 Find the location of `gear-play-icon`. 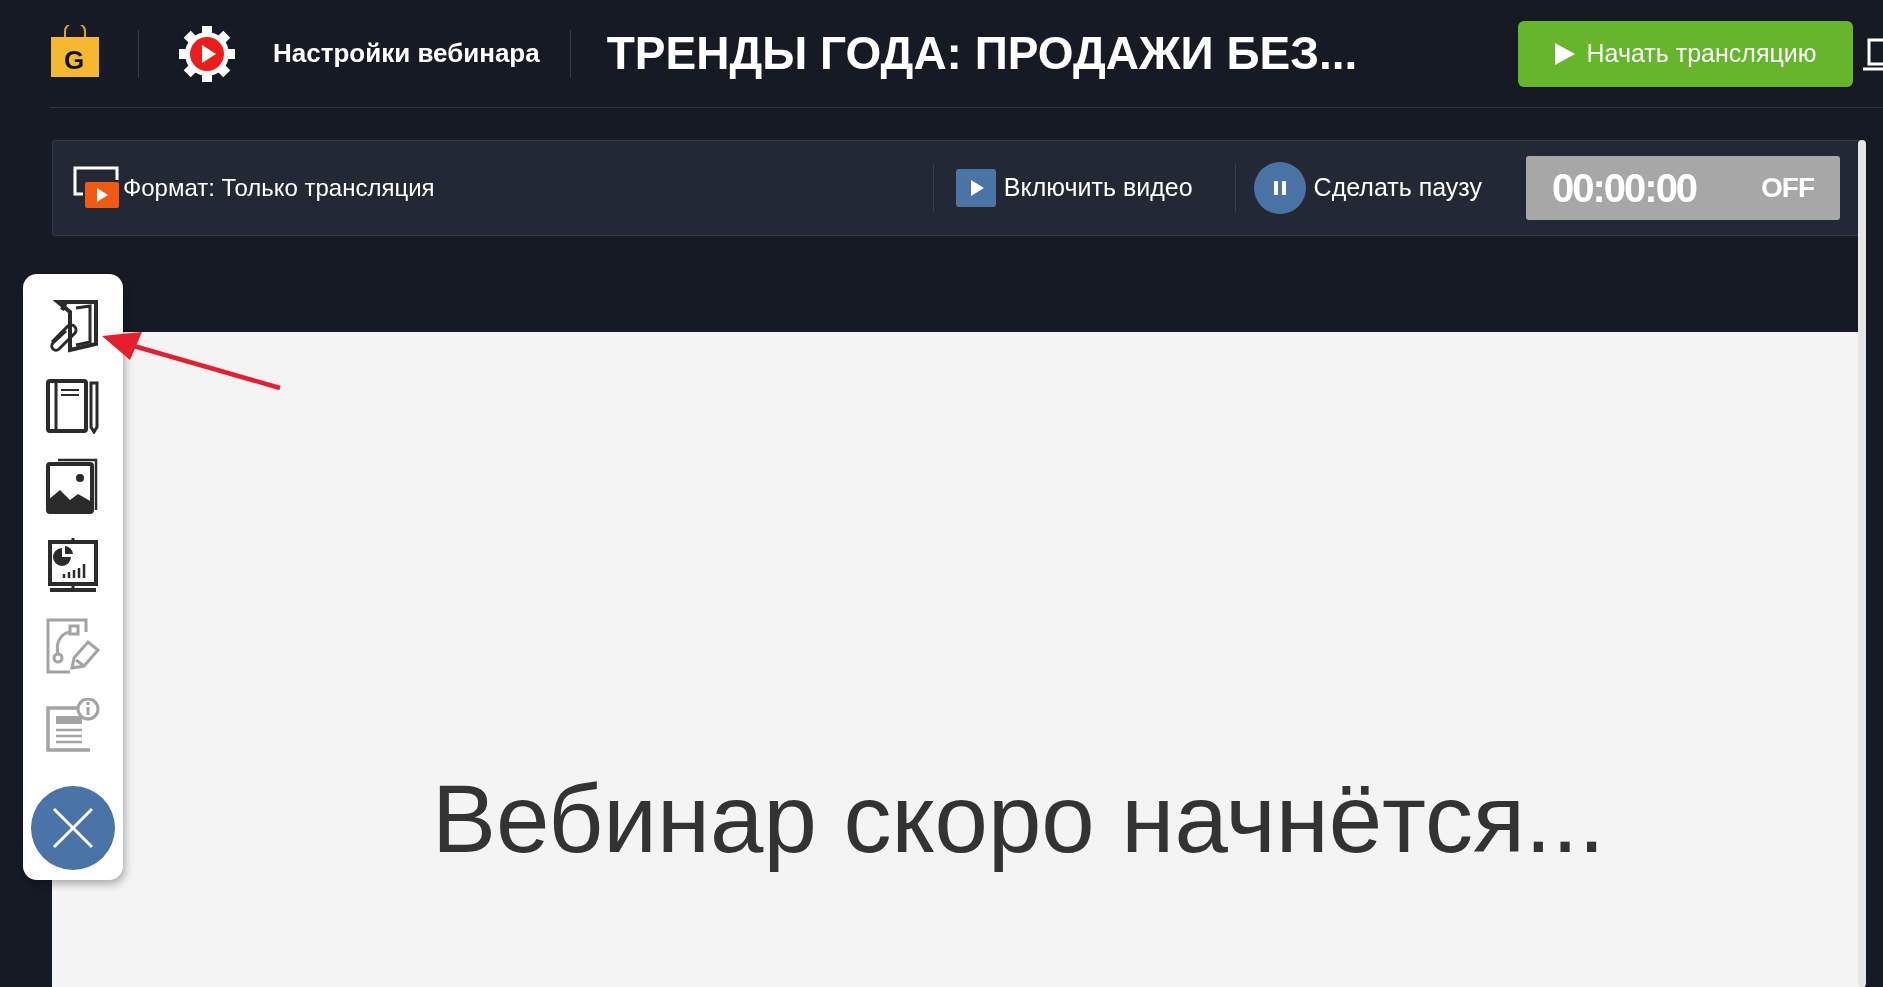

gear-play-icon is located at coordinates (207, 53).